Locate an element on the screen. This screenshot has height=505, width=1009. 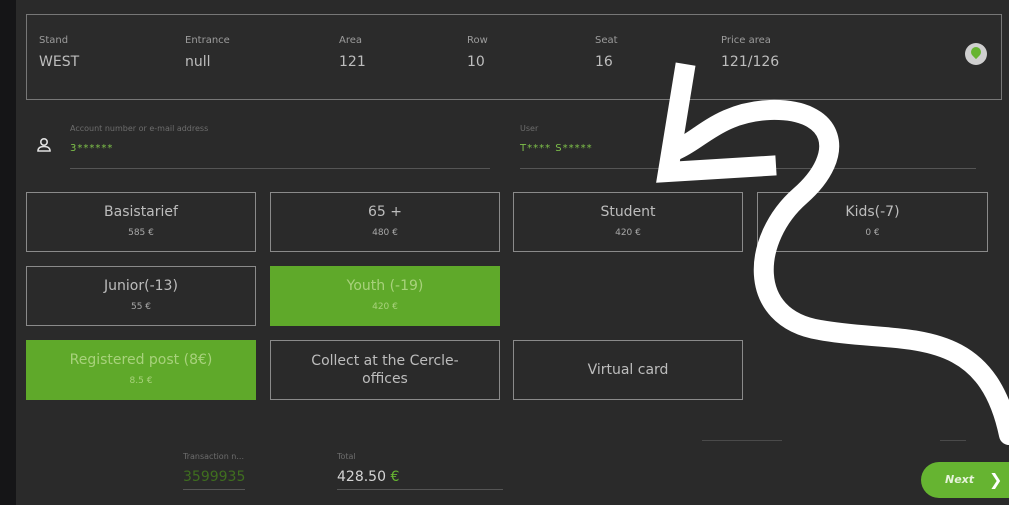
total-field: Total 428.50 € is located at coordinates (420, 471).